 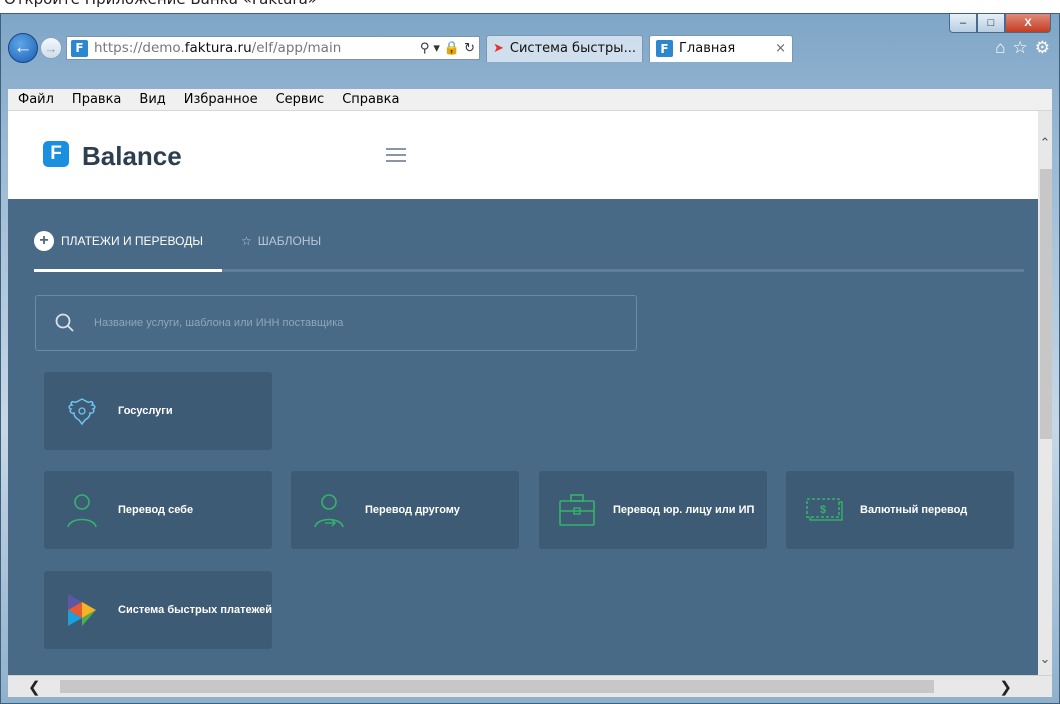 What do you see at coordinates (218, 48) in the screenshot?
I see `url-host: faktura.ru` at bounding box center [218, 48].